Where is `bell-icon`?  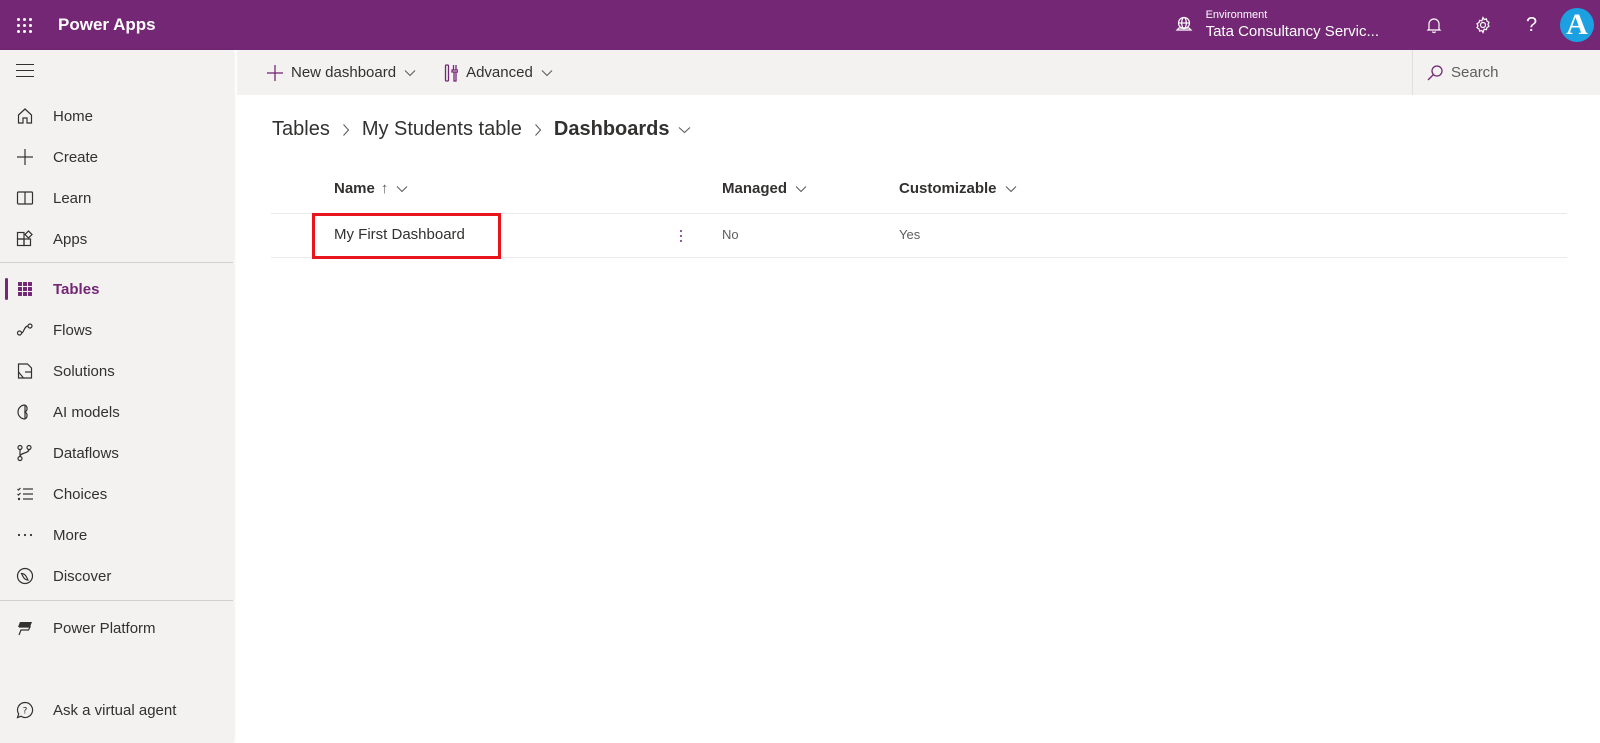 bell-icon is located at coordinates (1433, 26).